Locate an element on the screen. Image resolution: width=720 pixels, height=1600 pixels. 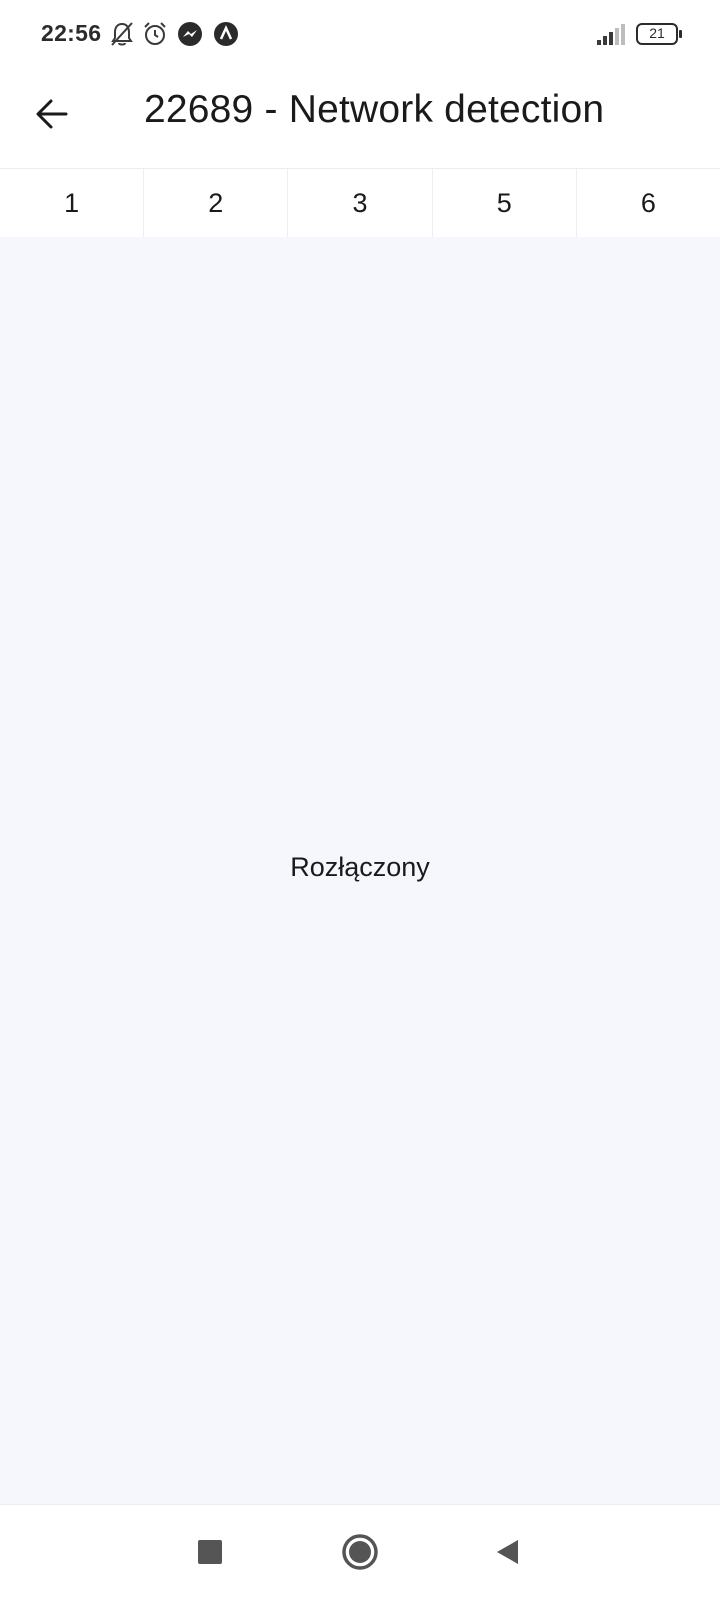
back-button is located at coordinates (52, 114).